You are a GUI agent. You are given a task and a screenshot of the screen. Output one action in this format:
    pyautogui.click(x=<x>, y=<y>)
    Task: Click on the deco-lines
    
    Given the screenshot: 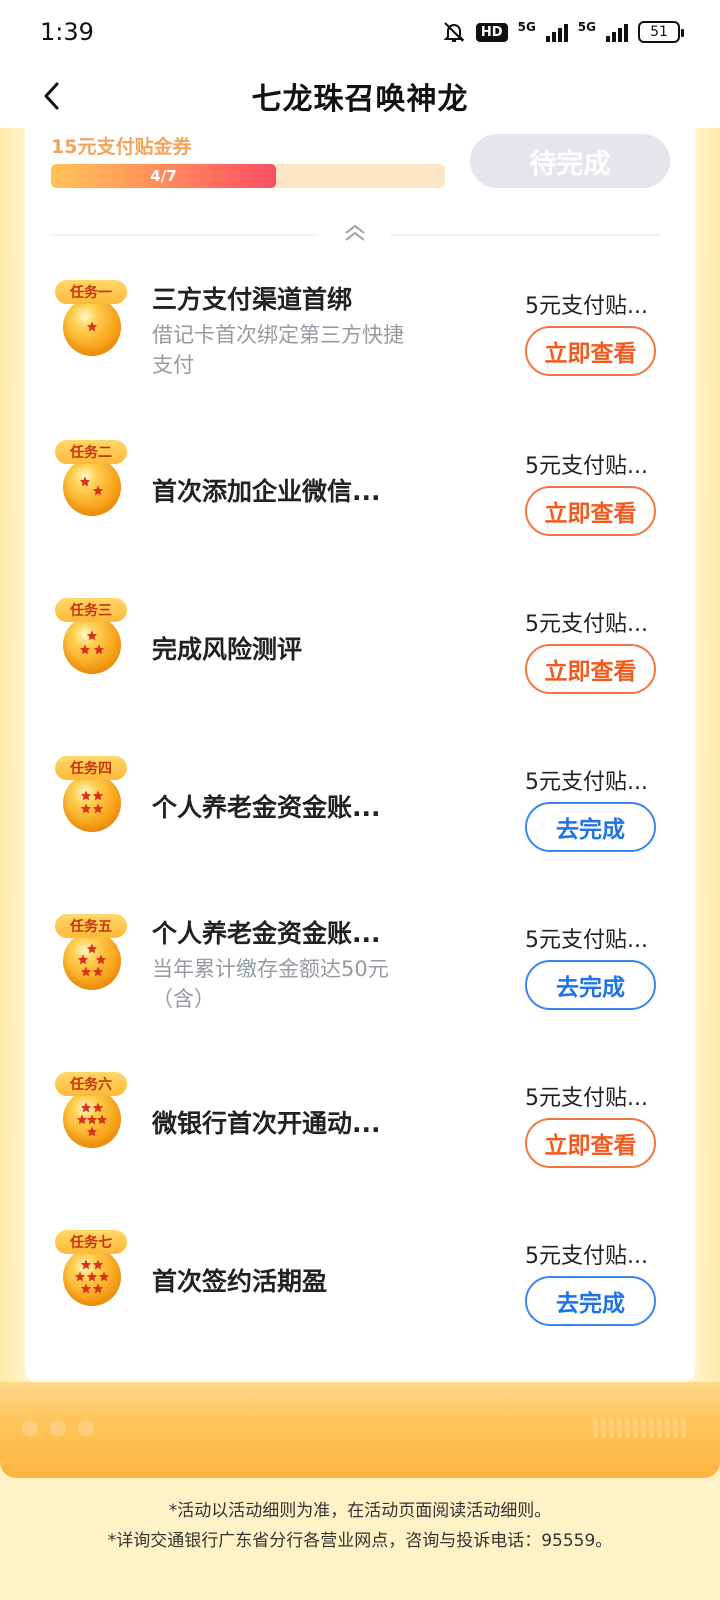 What is the action you would take?
    pyautogui.click(x=639, y=1428)
    